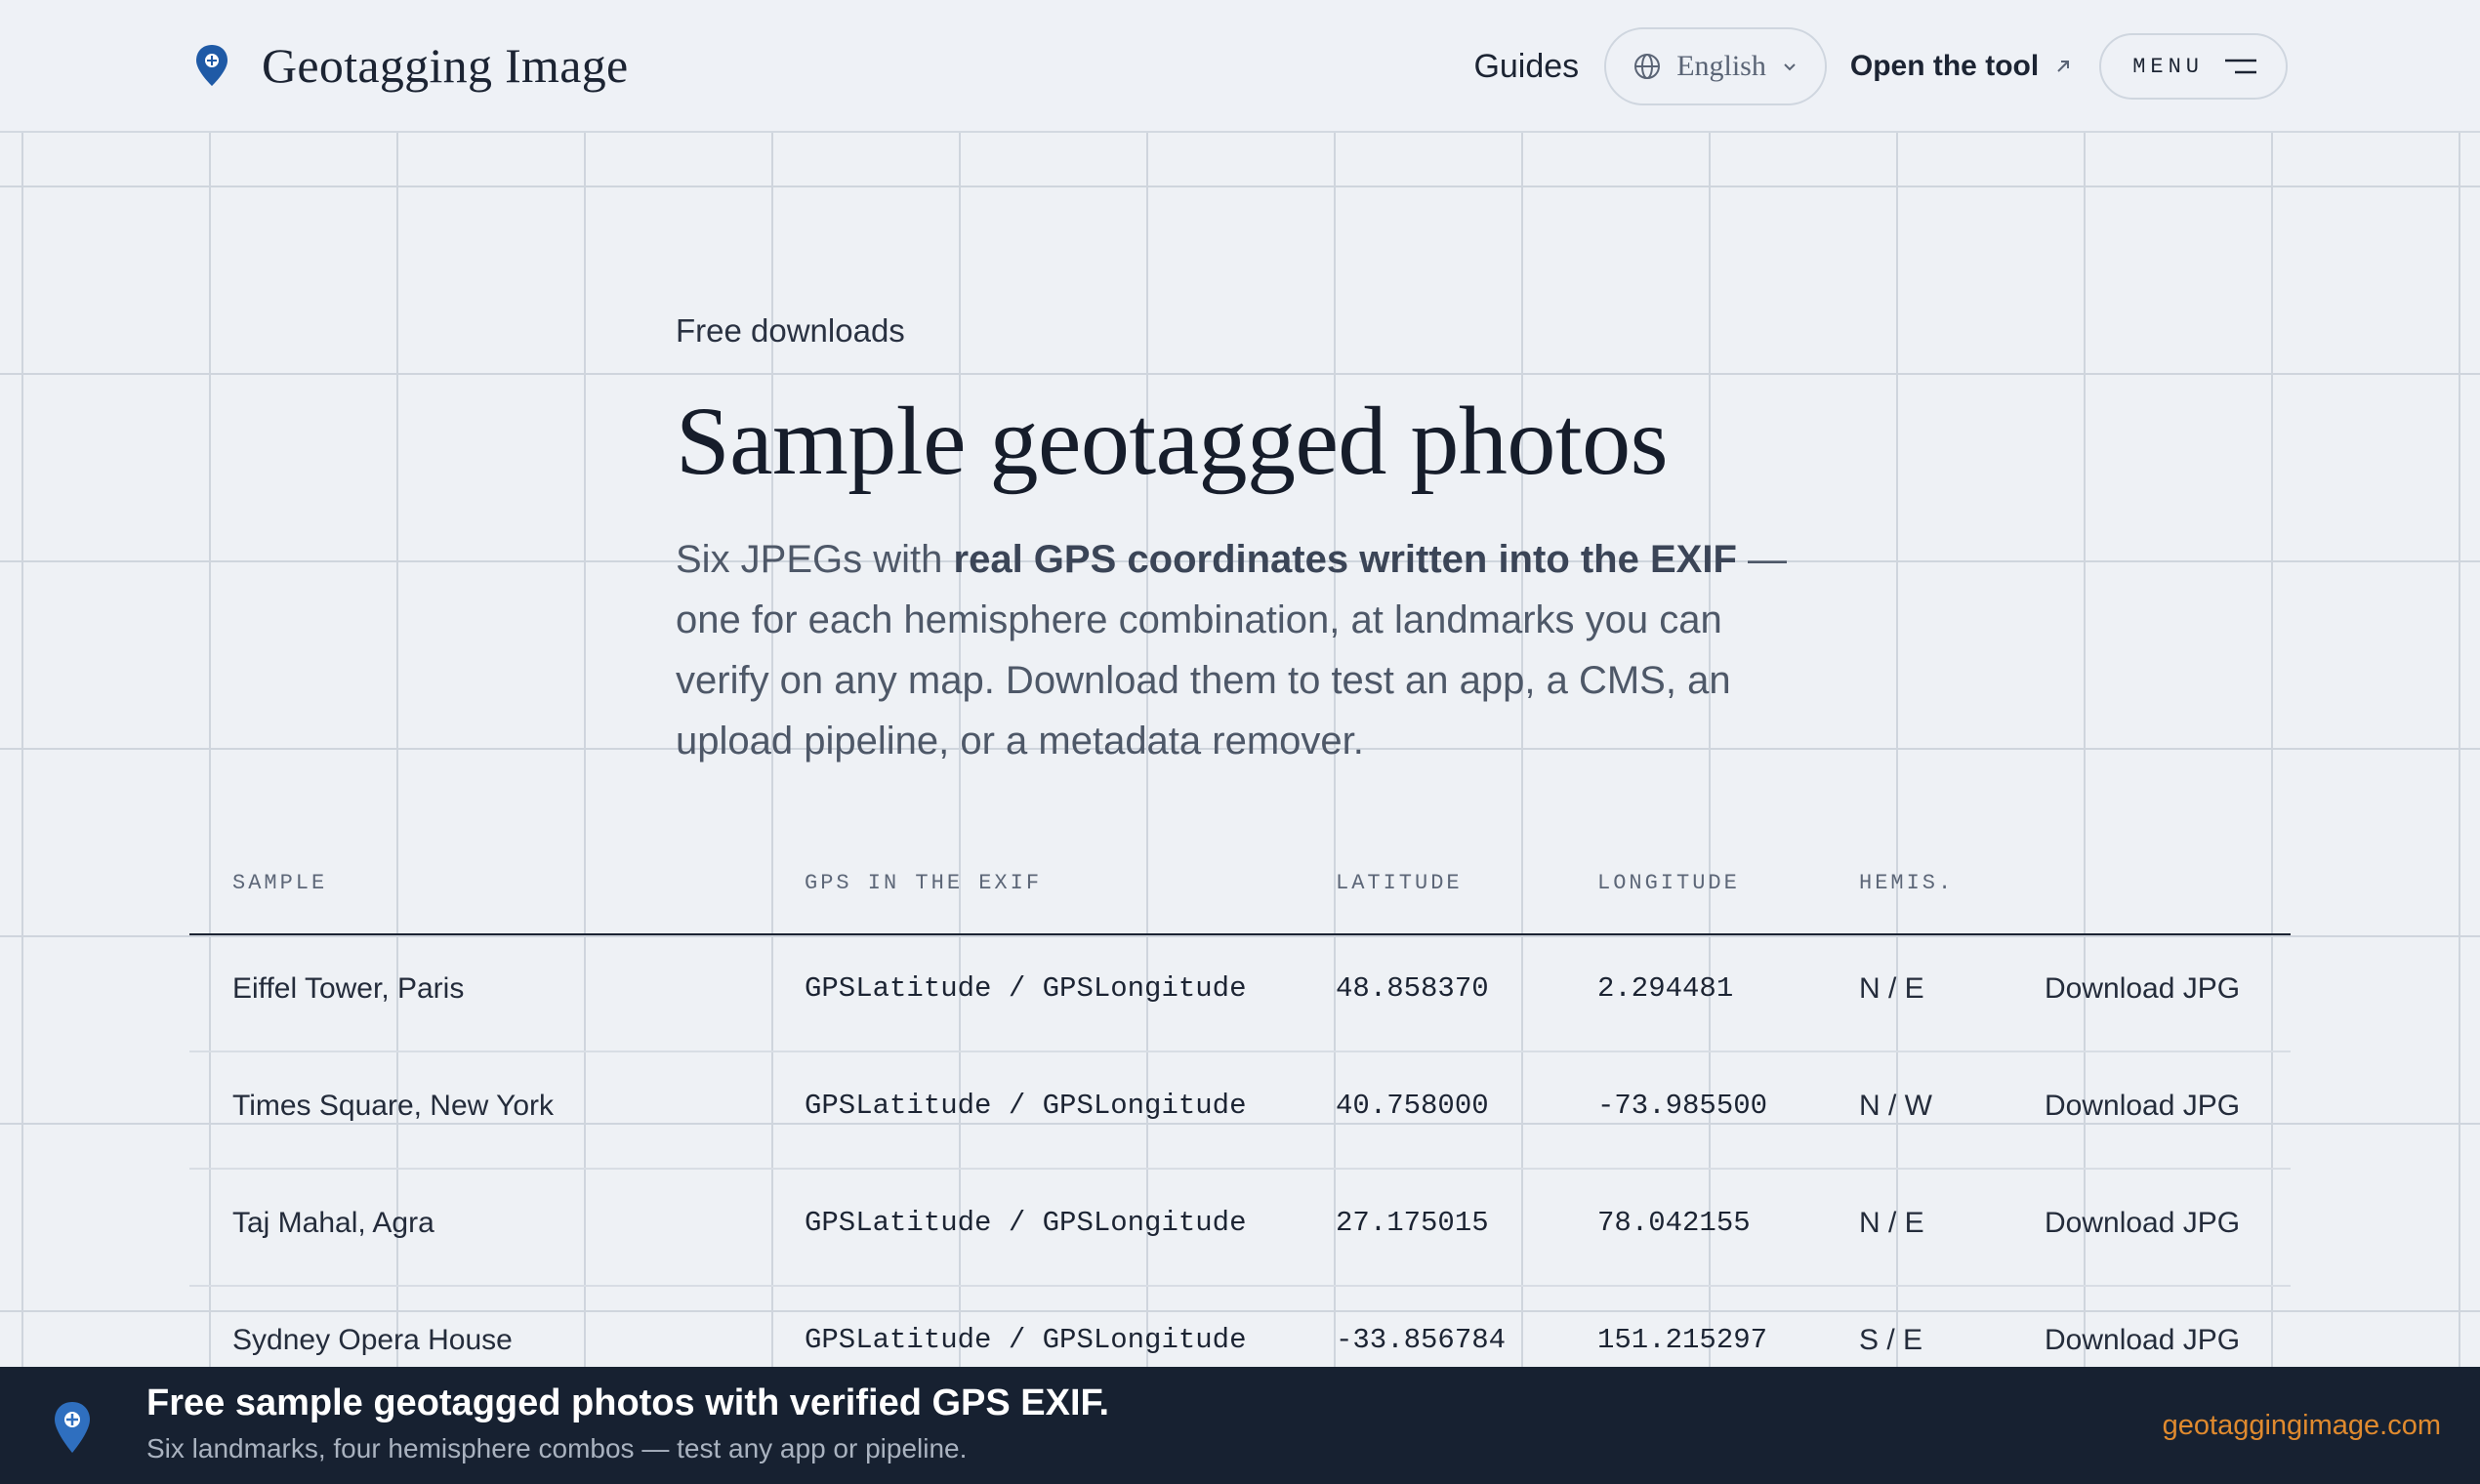  I want to click on open-tool-link: Open the tool, so click(1961, 67).